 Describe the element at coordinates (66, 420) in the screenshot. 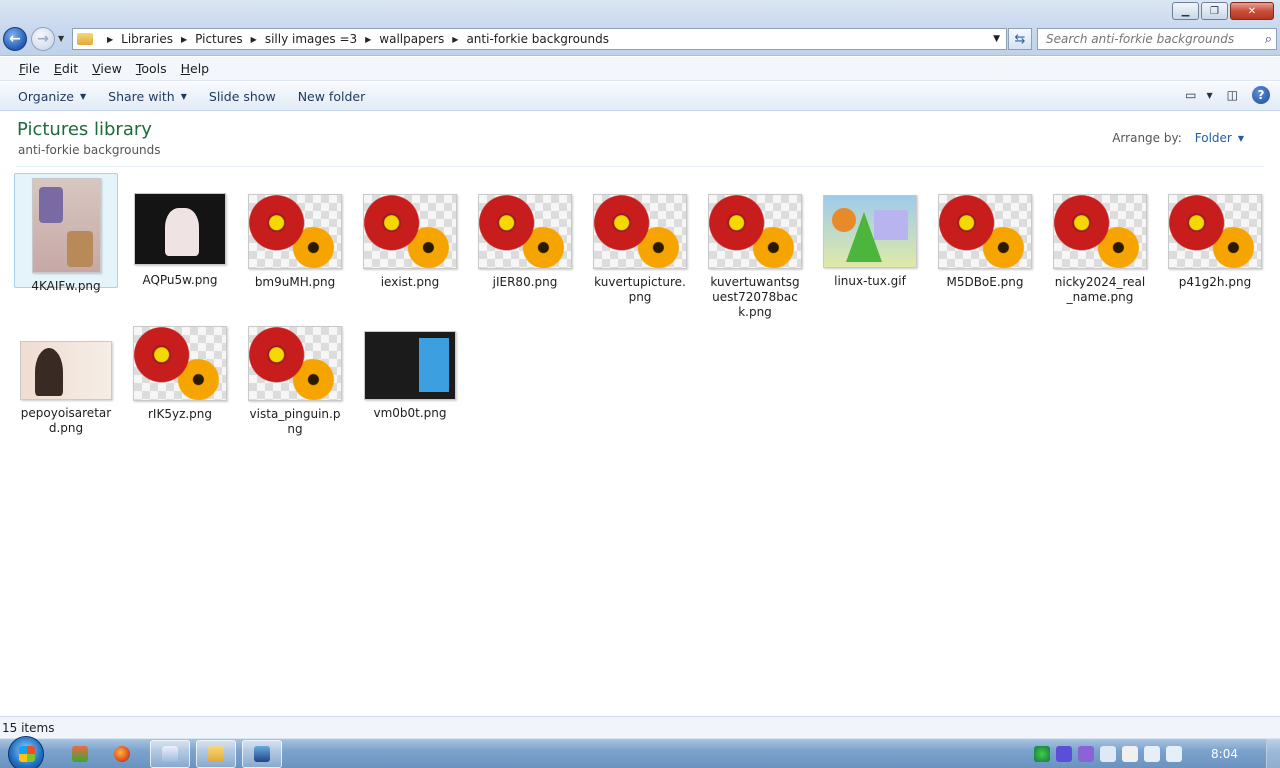

I see `file-name: pepoyoisaretard.png` at that location.